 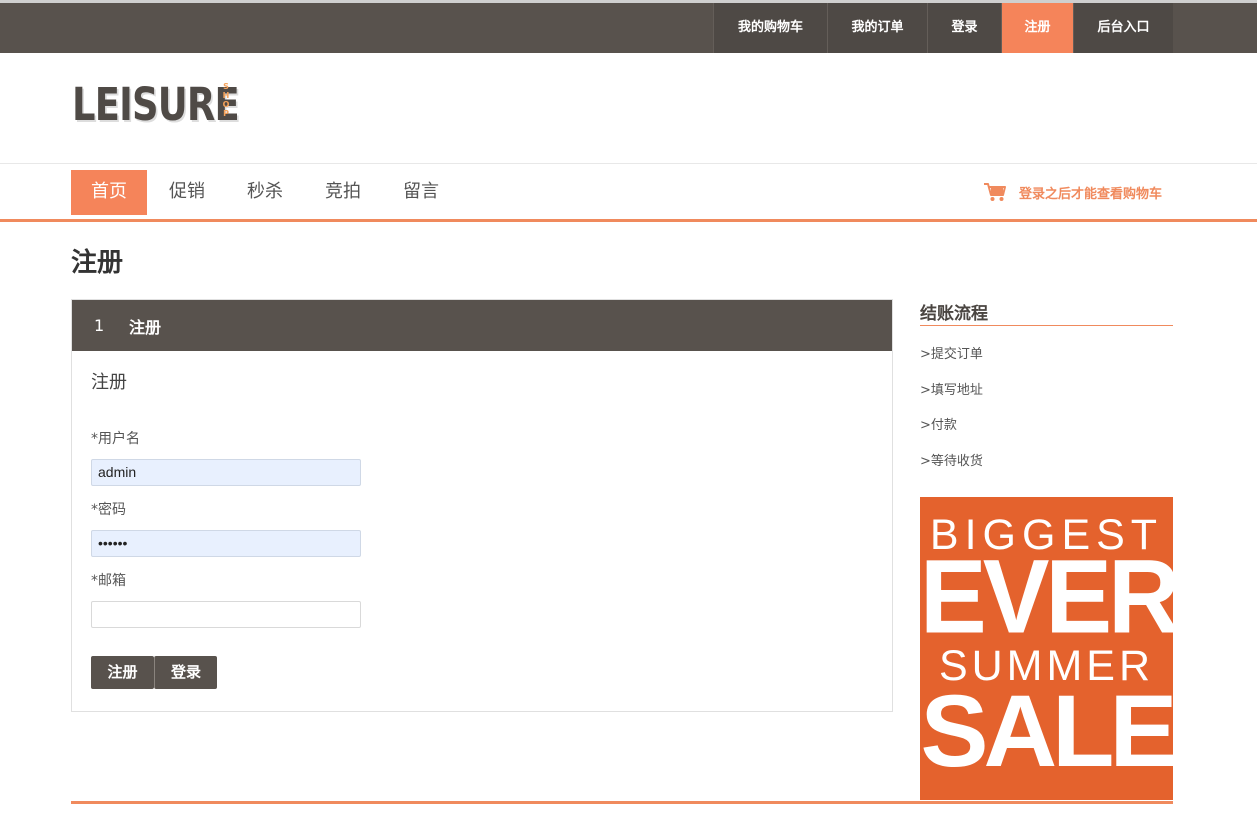 I want to click on nav-item-message: 留言, so click(x=421, y=192).